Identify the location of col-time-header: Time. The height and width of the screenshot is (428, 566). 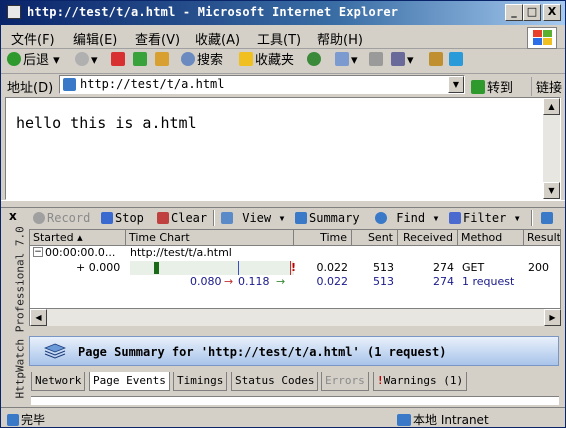
(323, 238).